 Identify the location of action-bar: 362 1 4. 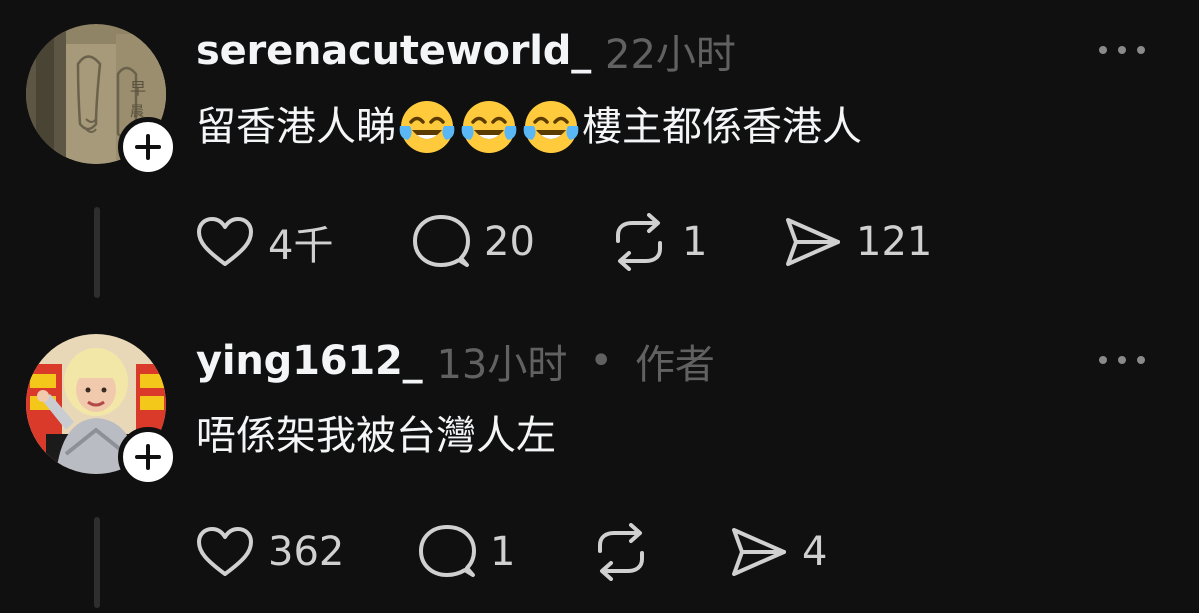
(646, 552).